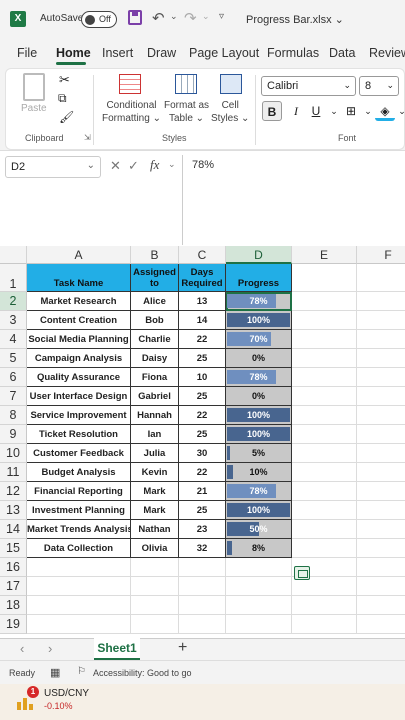 The image size is (405, 720). Describe the element at coordinates (79, 529) in the screenshot. I see `task-name-cell: Market Trends Analysis` at that location.